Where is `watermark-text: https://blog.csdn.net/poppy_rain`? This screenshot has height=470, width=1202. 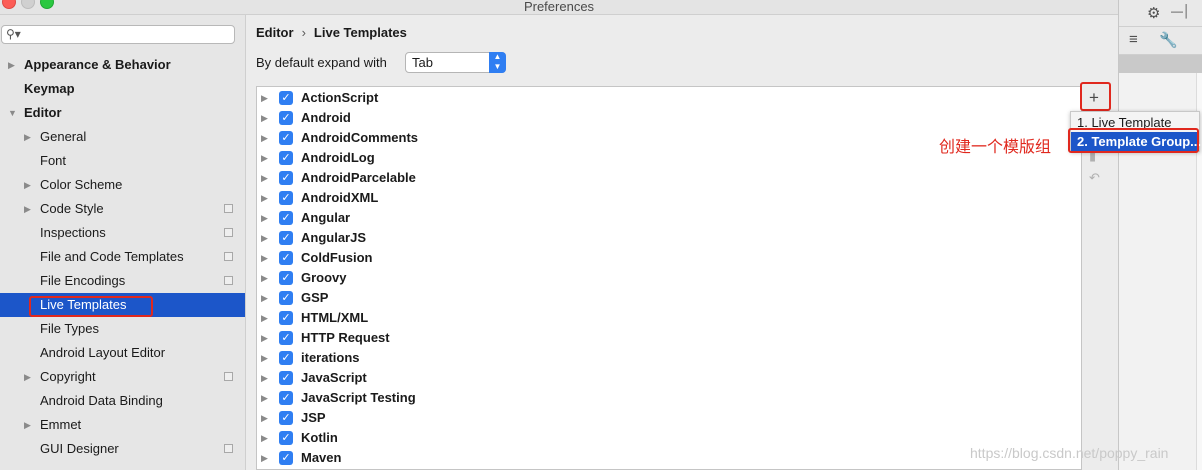
watermark-text: https://blog.csdn.net/poppy_rain is located at coordinates (1069, 453).